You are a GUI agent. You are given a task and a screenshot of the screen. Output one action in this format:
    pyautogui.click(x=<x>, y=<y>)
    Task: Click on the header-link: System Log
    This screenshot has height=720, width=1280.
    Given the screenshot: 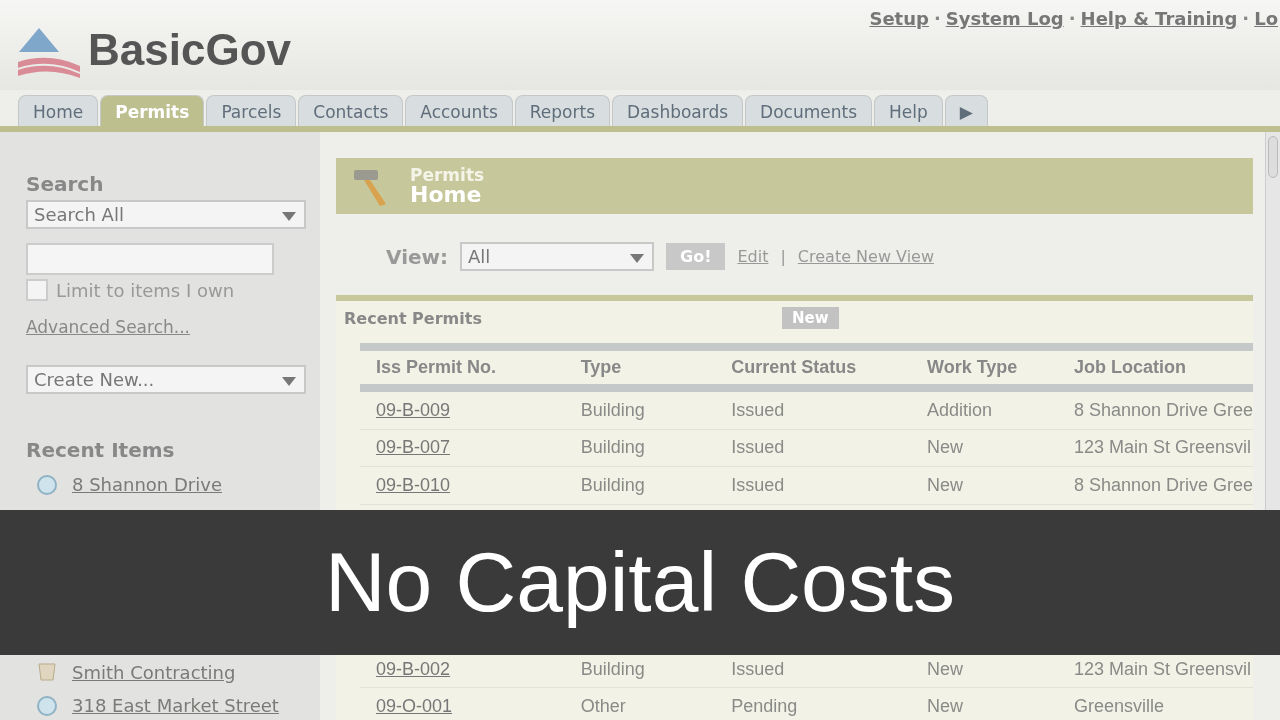 What is the action you would take?
    pyautogui.click(x=1004, y=18)
    